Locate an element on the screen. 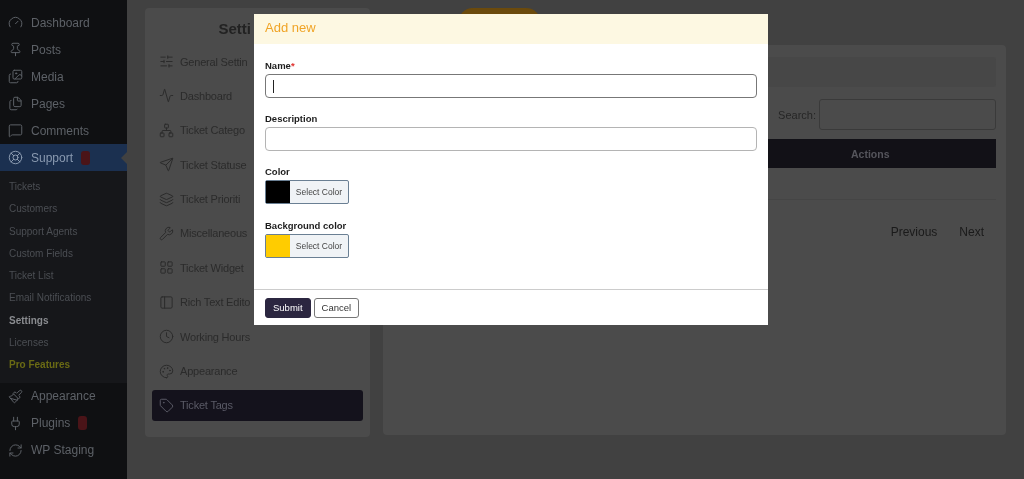  field-label: Description is located at coordinates (292, 118).